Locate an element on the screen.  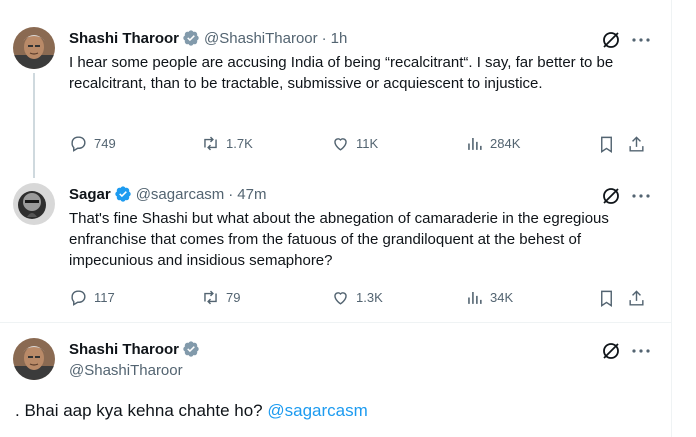
like-count: 1.3K is located at coordinates (369, 297).